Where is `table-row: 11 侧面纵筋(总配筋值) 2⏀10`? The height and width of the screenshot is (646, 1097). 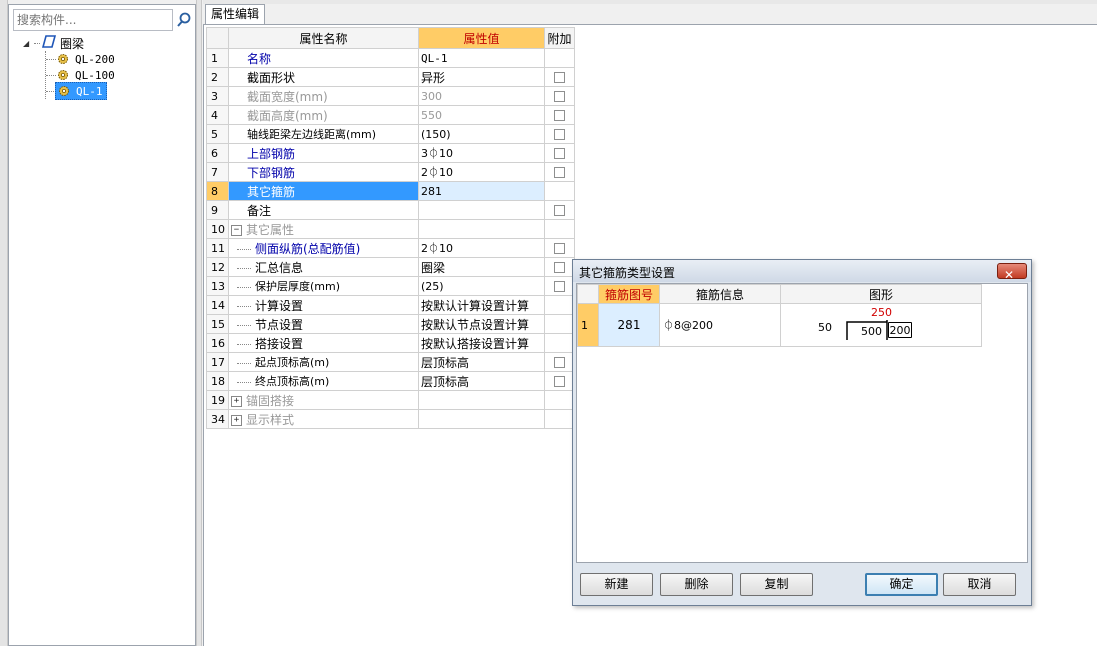 table-row: 11 侧面纵筋(总配筋值) 2⏀10 is located at coordinates (390, 248).